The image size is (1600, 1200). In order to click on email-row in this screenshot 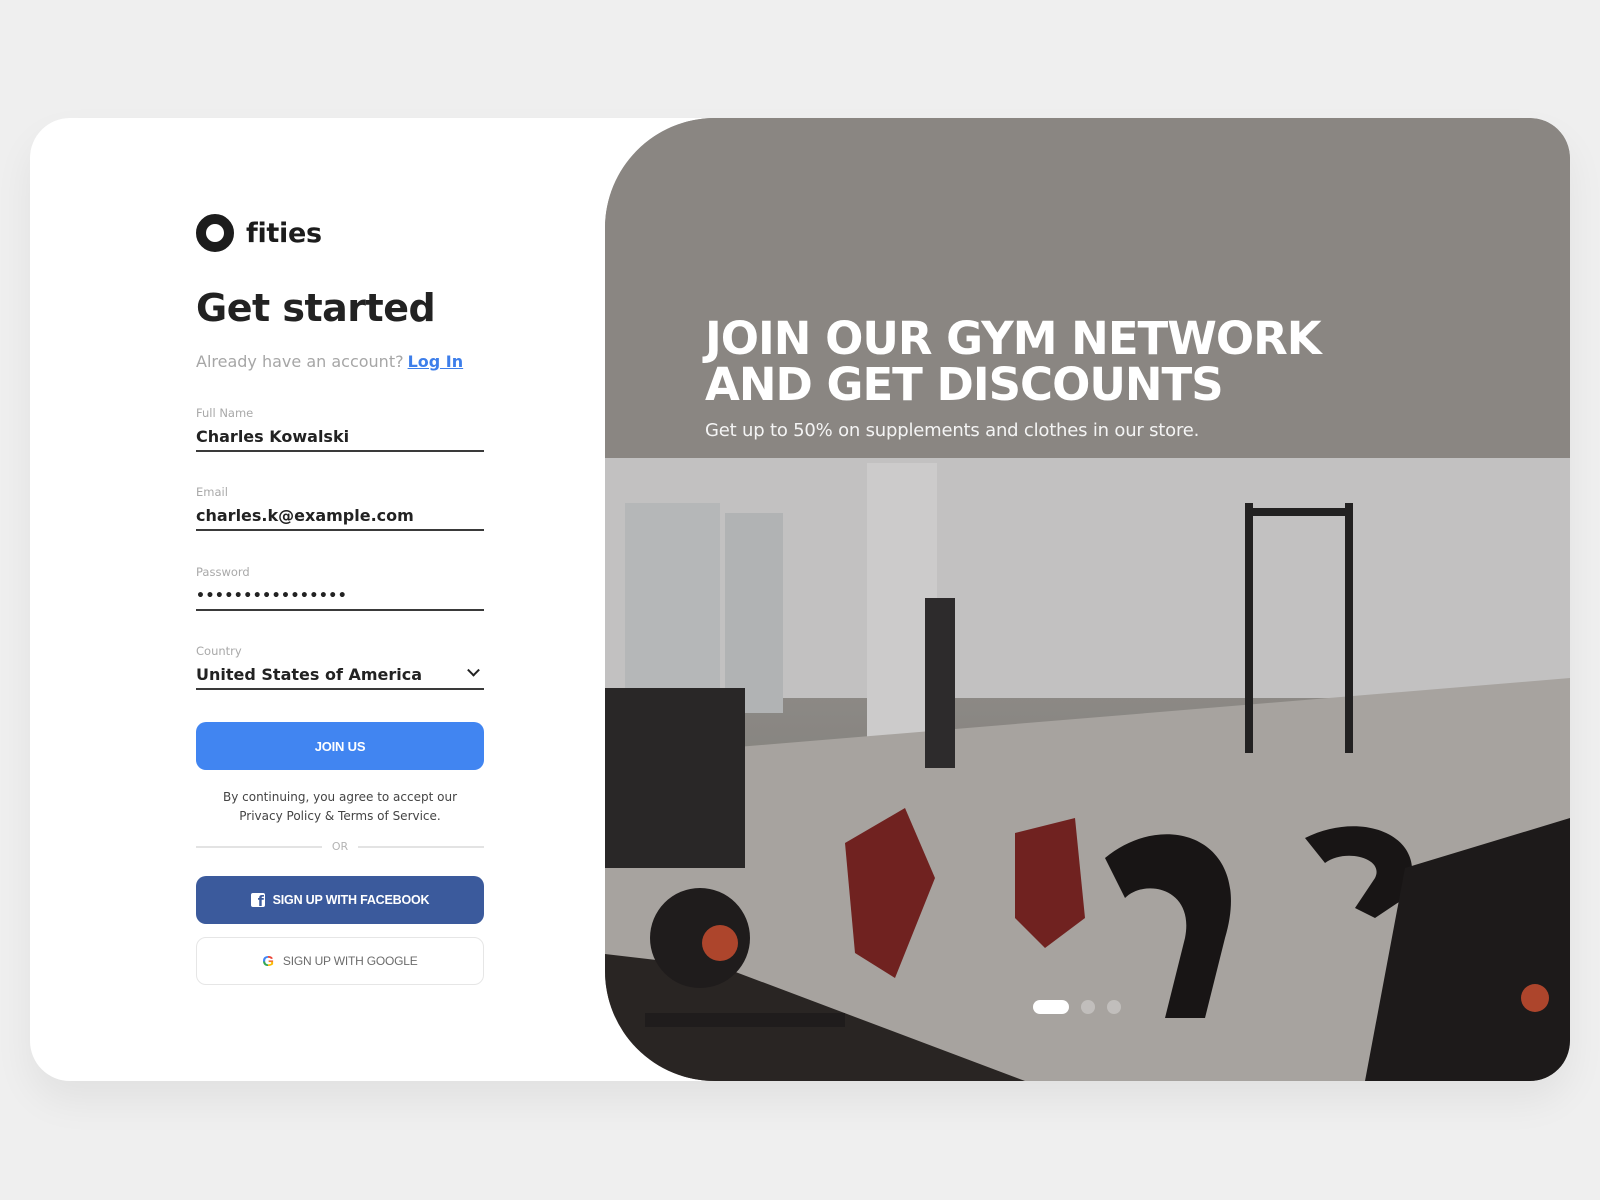, I will do `click(340, 518)`.